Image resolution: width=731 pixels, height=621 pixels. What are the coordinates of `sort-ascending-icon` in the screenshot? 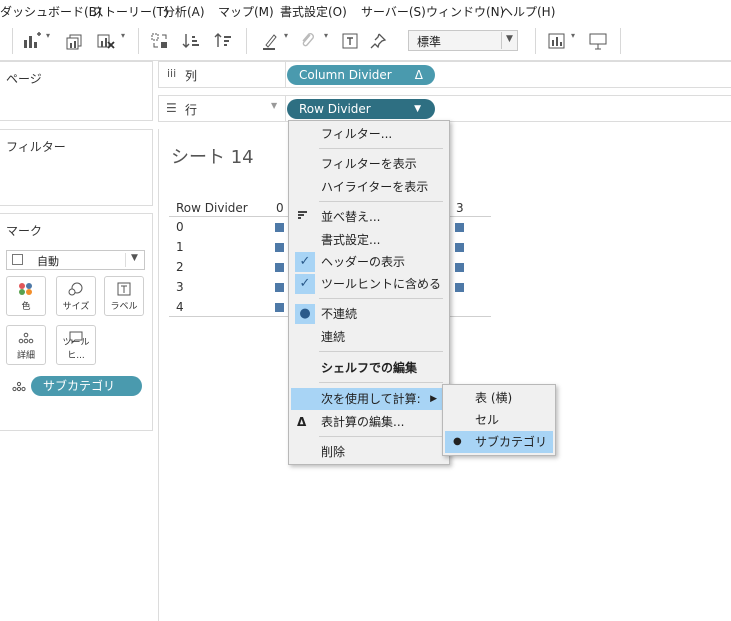 It's located at (192, 41).